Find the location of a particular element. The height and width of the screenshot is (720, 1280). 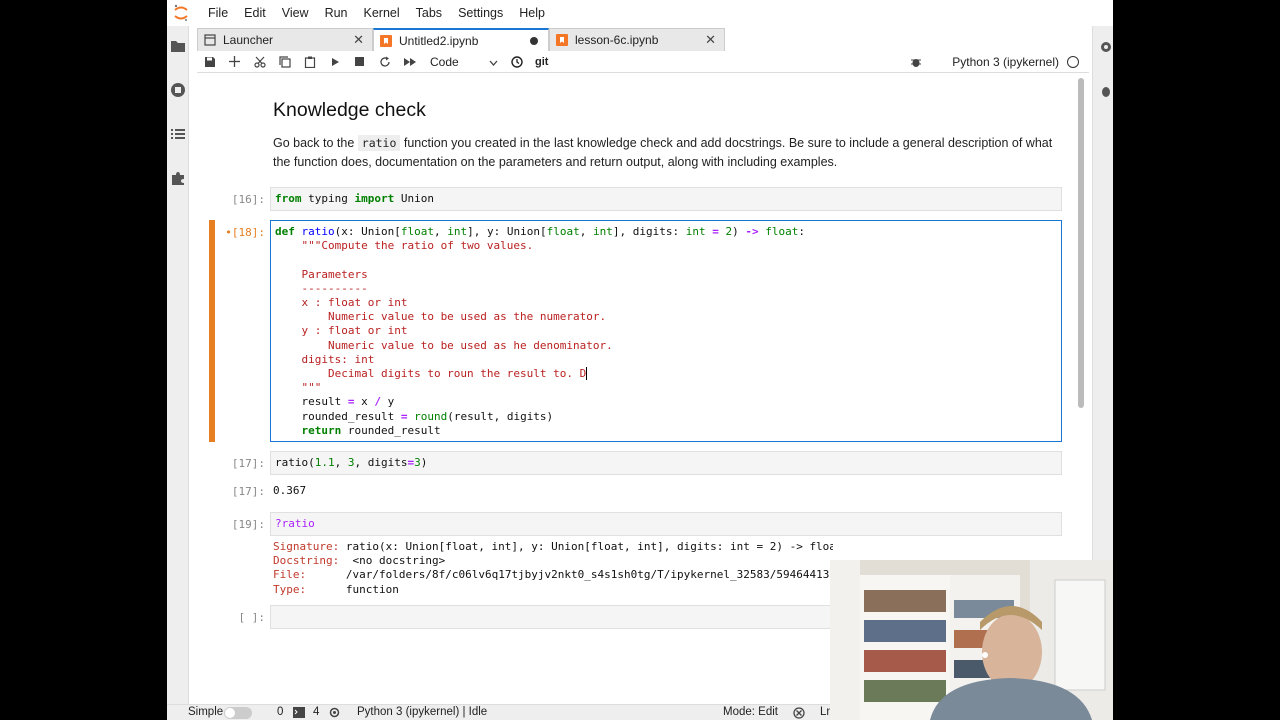

inline-code: ratio is located at coordinates (379, 143).